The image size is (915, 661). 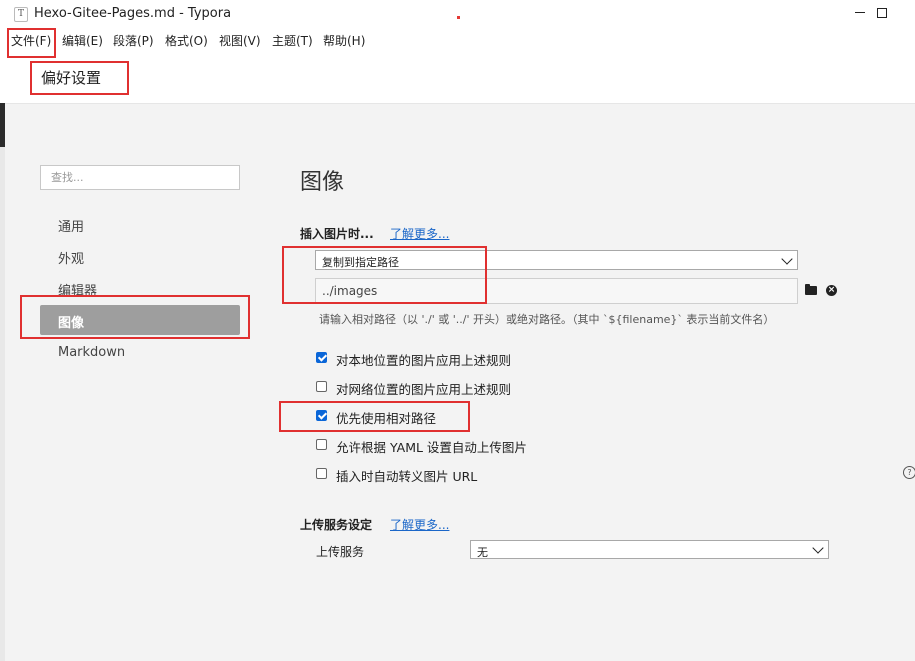 What do you see at coordinates (811, 289) in the screenshot?
I see `folder-icon` at bounding box center [811, 289].